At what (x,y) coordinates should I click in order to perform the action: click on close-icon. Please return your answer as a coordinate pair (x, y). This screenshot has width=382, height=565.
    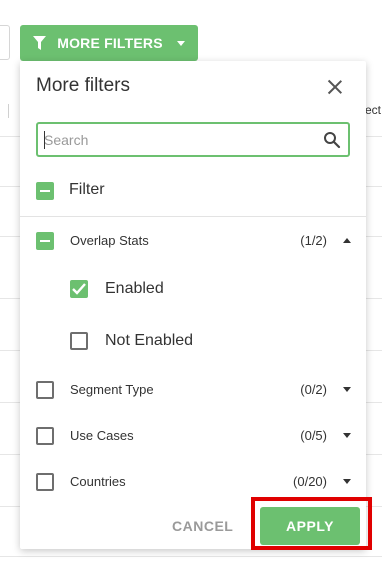
    Looking at the image, I should click on (335, 87).